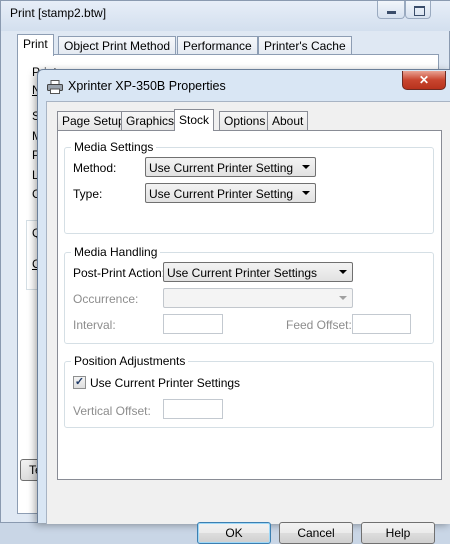 The width and height of the screenshot is (450, 544). What do you see at coordinates (130, 361) in the screenshot?
I see `position-adjustments-title: Position Adjustments` at bounding box center [130, 361].